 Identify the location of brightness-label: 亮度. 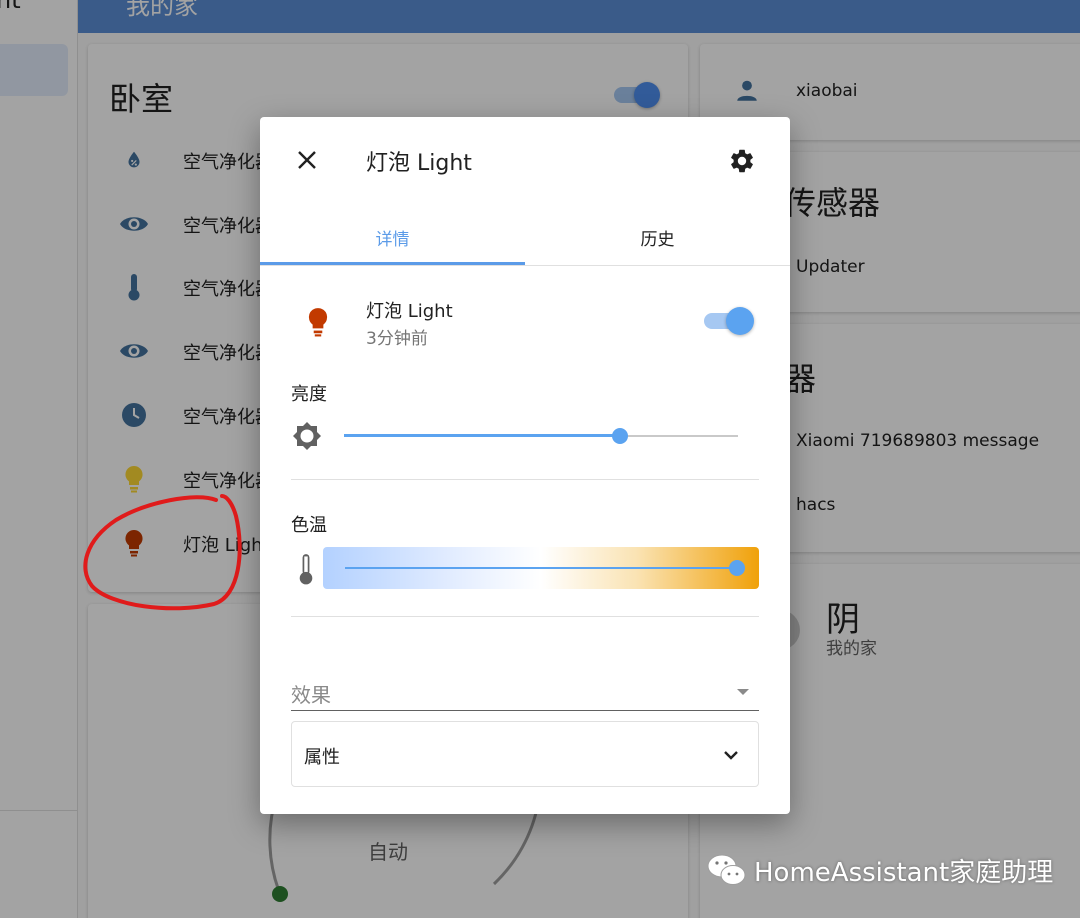
(309, 394).